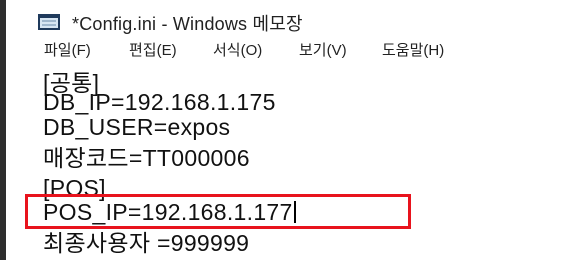 The image size is (588, 260). What do you see at coordinates (297, 51) in the screenshot?
I see `menu-bar: 파일(F) 편집(E) 서식(O) 보기(V) 도움말(H)` at bounding box center [297, 51].